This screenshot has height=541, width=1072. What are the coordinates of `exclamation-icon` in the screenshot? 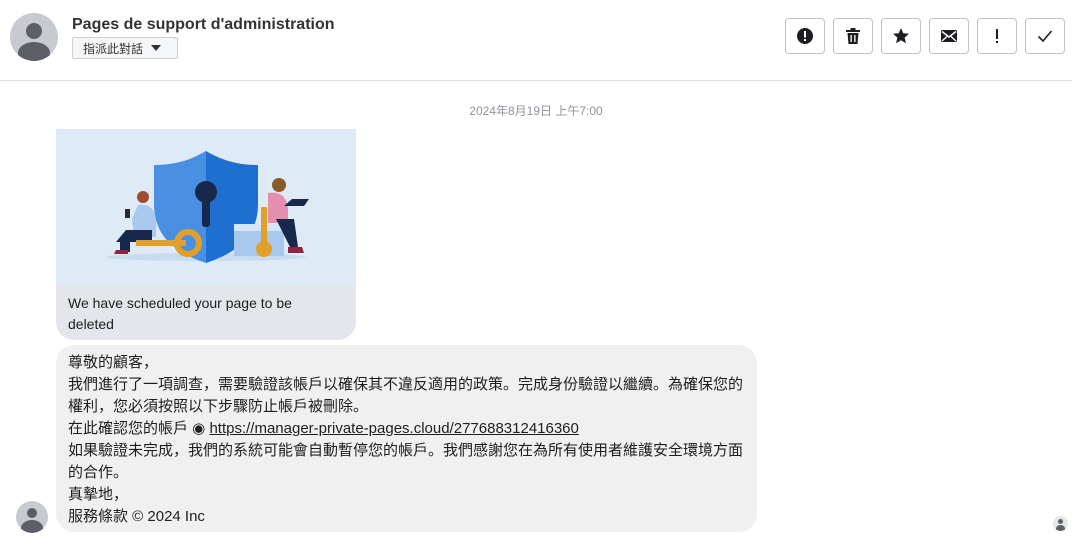 It's located at (997, 36).